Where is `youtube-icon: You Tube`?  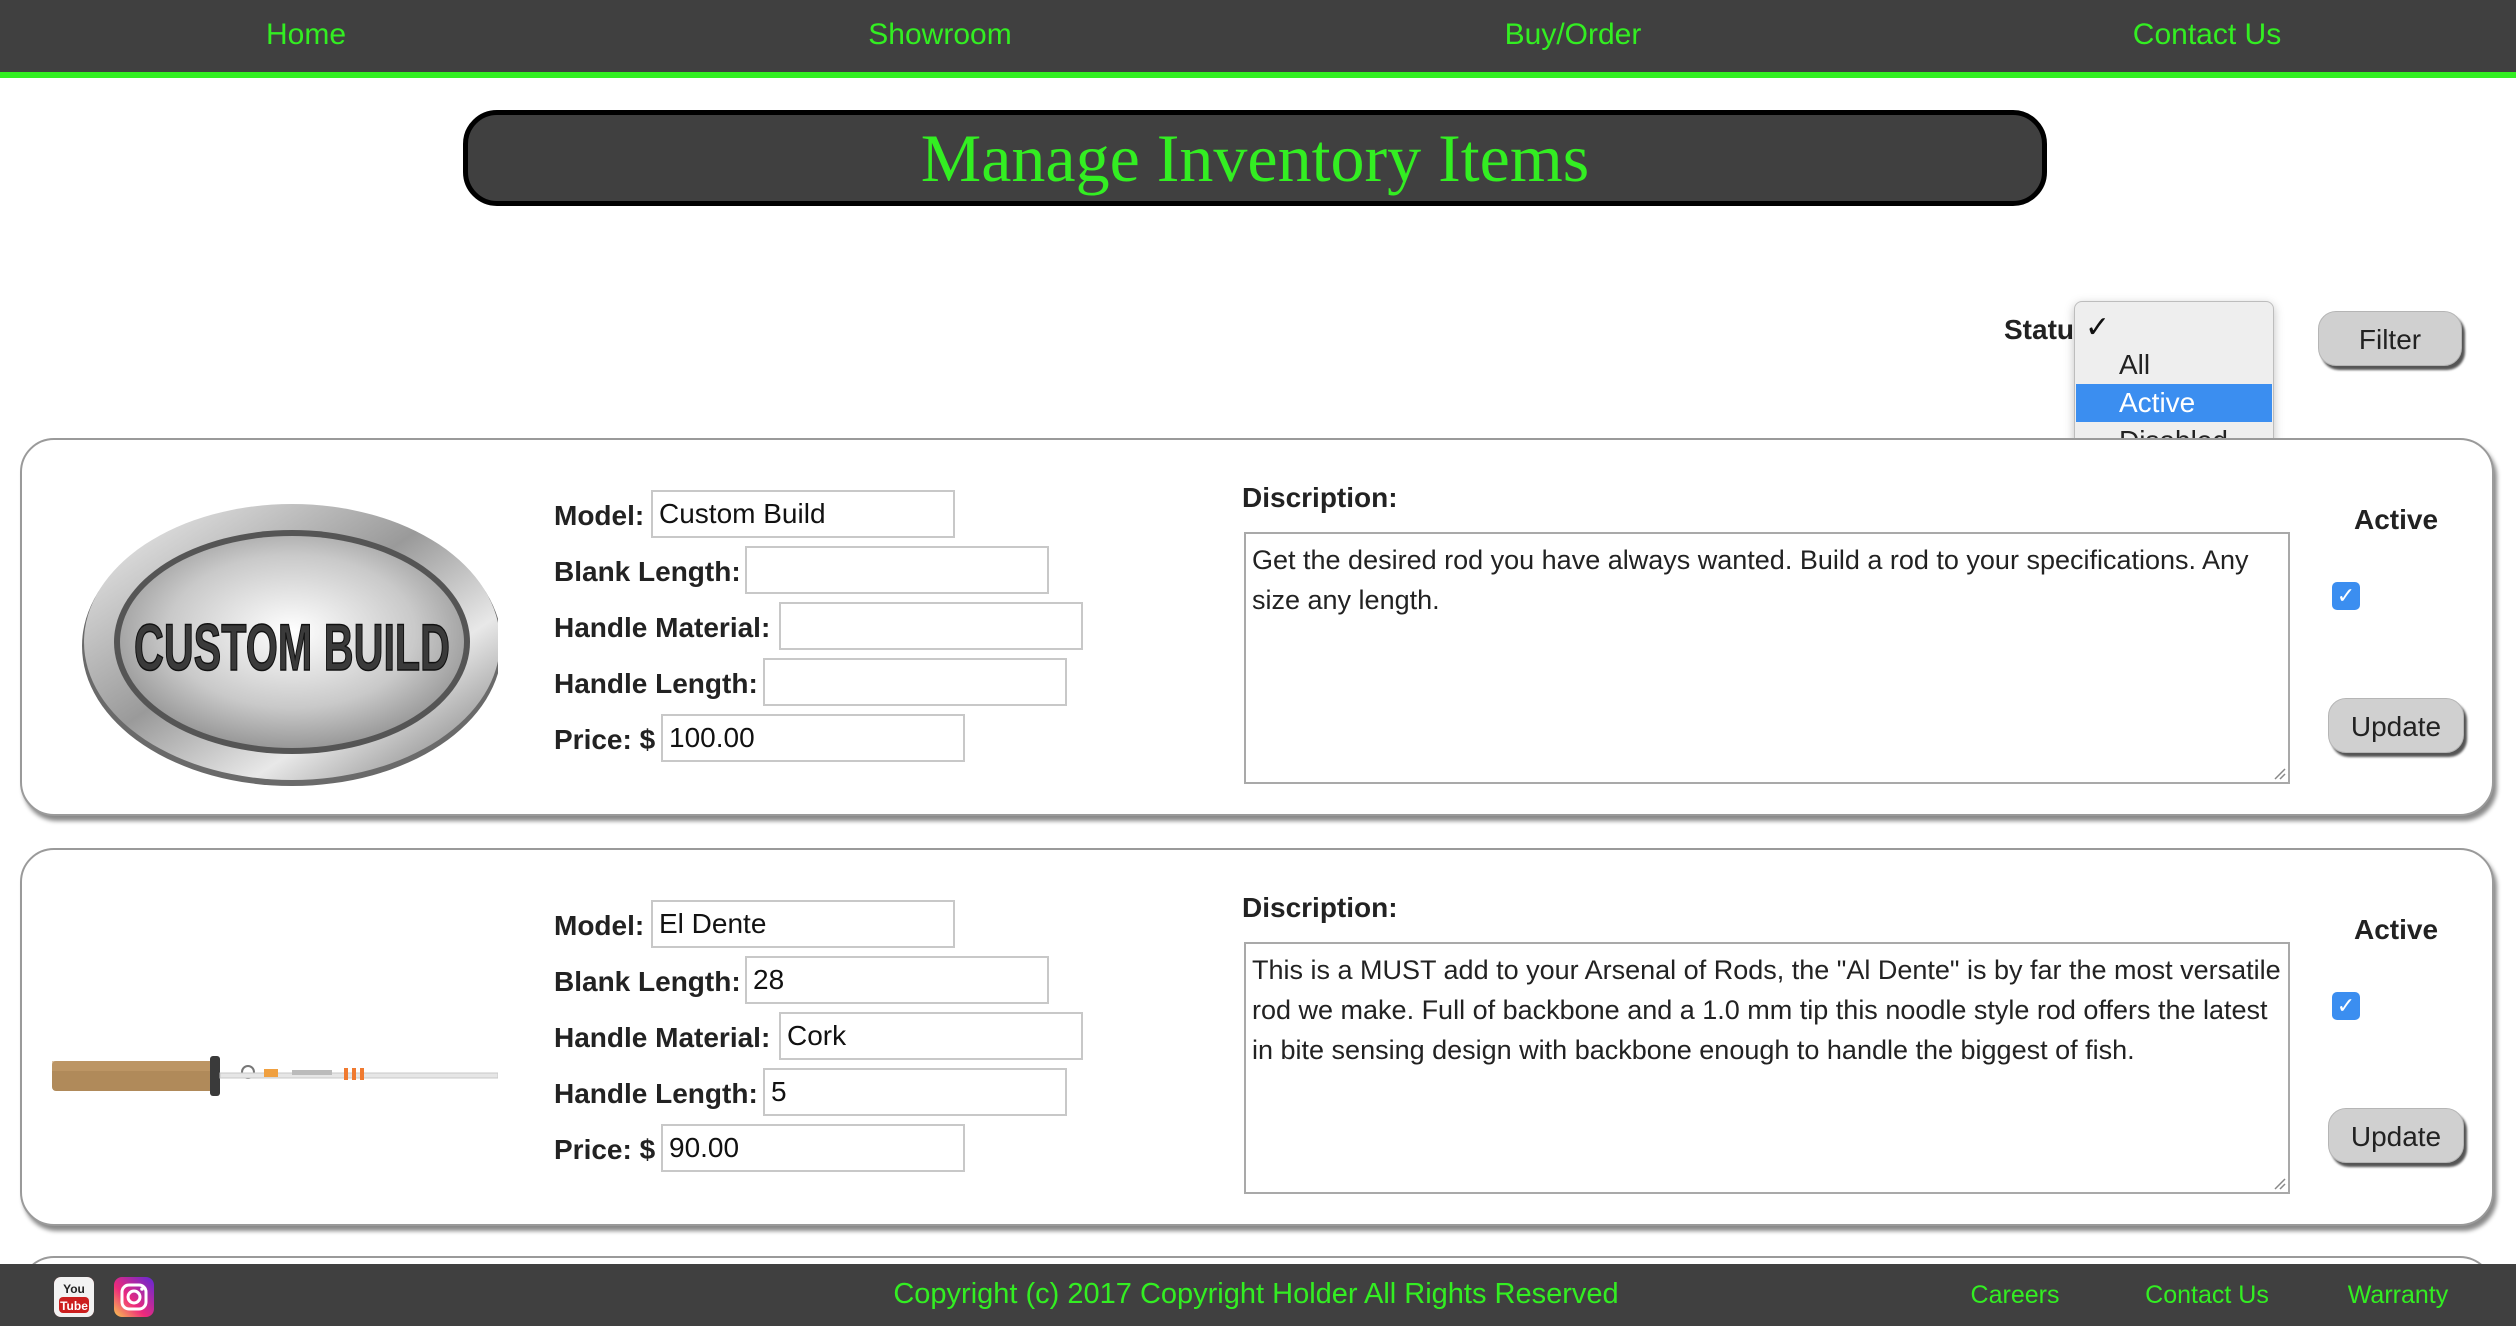 youtube-icon: You Tube is located at coordinates (74, 1297).